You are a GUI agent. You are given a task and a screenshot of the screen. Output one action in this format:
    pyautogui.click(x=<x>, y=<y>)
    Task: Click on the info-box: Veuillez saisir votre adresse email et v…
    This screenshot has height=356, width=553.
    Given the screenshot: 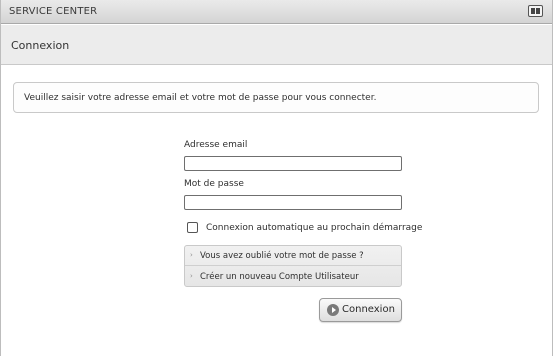 What is the action you would take?
    pyautogui.click(x=276, y=97)
    